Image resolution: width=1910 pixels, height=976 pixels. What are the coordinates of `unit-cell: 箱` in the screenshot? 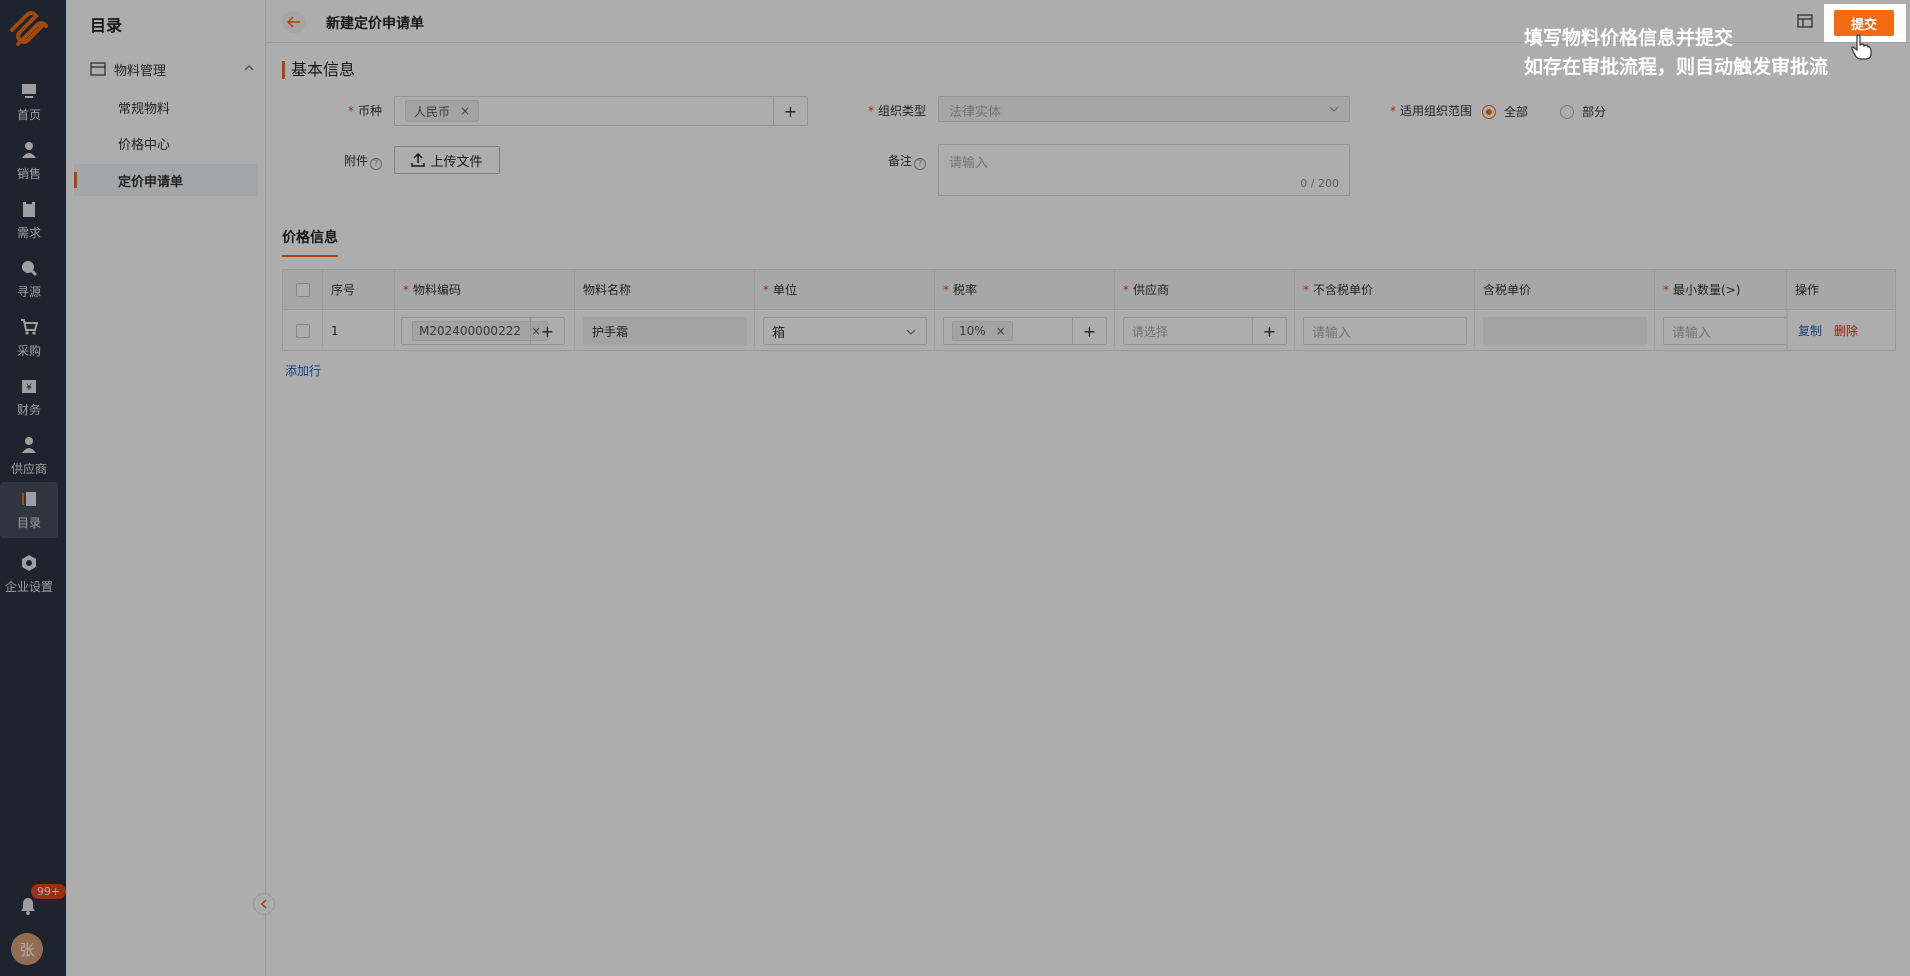 It's located at (845, 330).